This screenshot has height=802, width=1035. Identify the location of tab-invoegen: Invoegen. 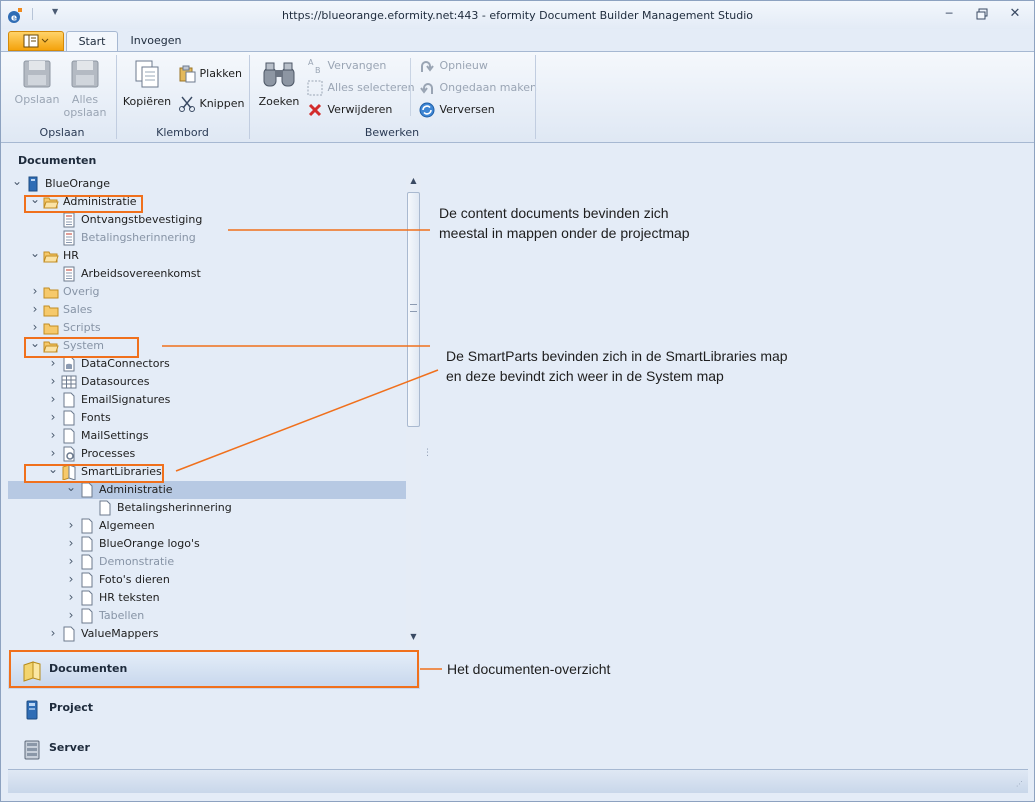
(156, 41).